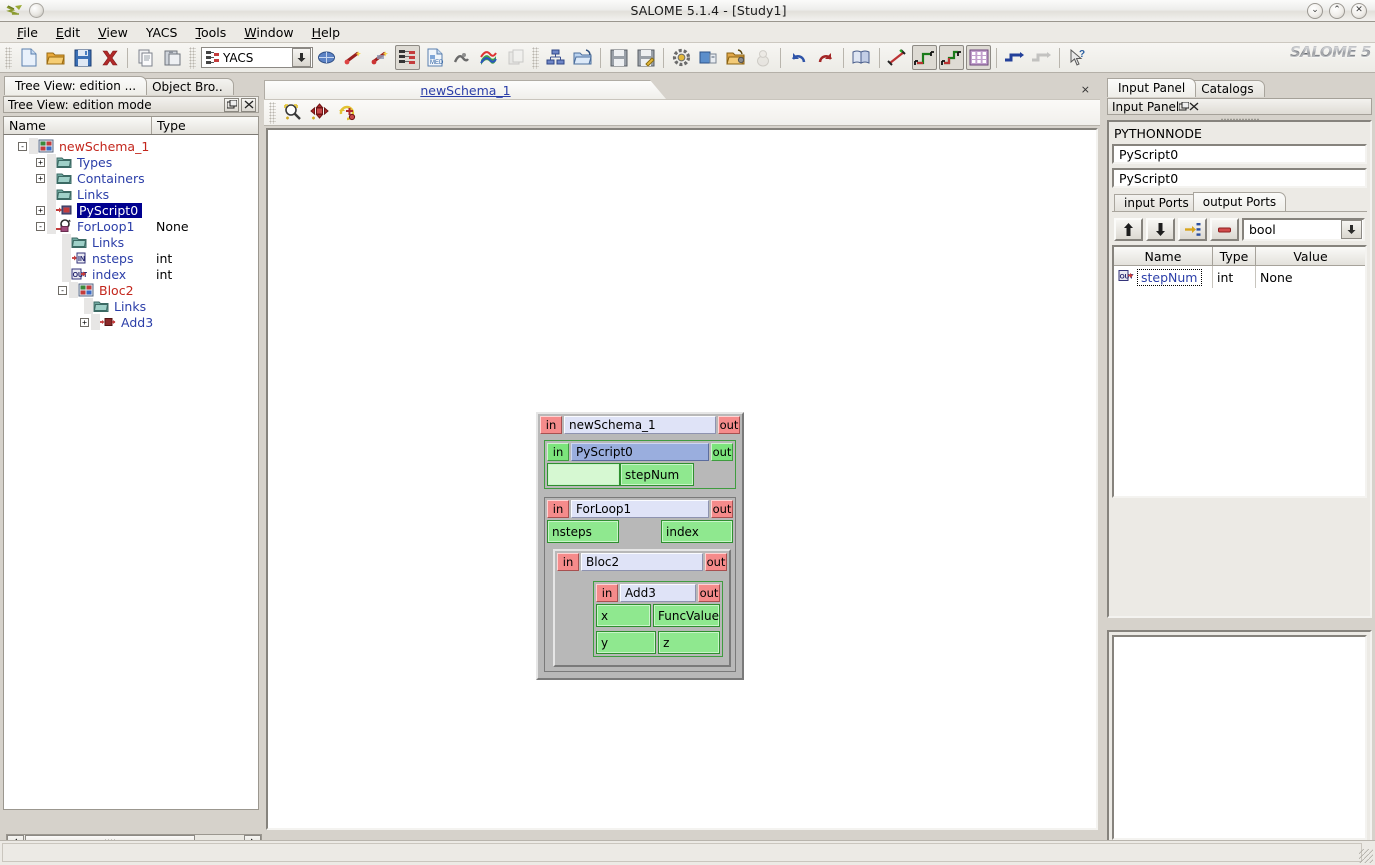 The width and height of the screenshot is (1375, 865). I want to click on expander-forloop1: -, so click(40, 226).